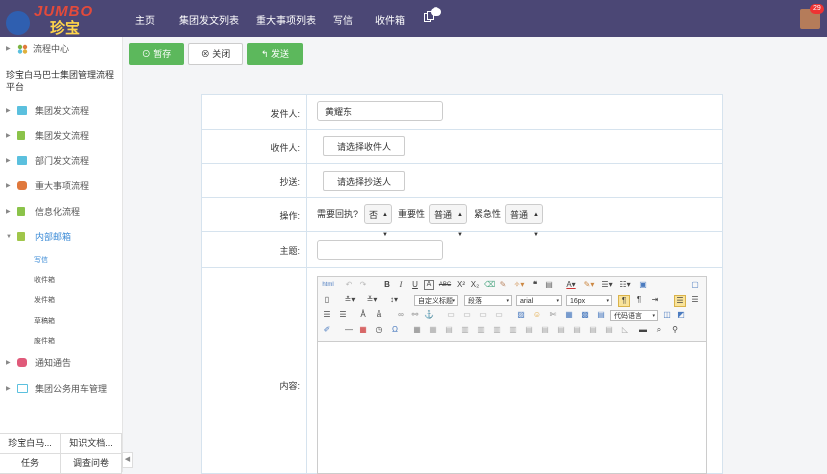 The width and height of the screenshot is (827, 474). Describe the element at coordinates (415, 285) in the screenshot. I see `underline-icon: U` at that location.